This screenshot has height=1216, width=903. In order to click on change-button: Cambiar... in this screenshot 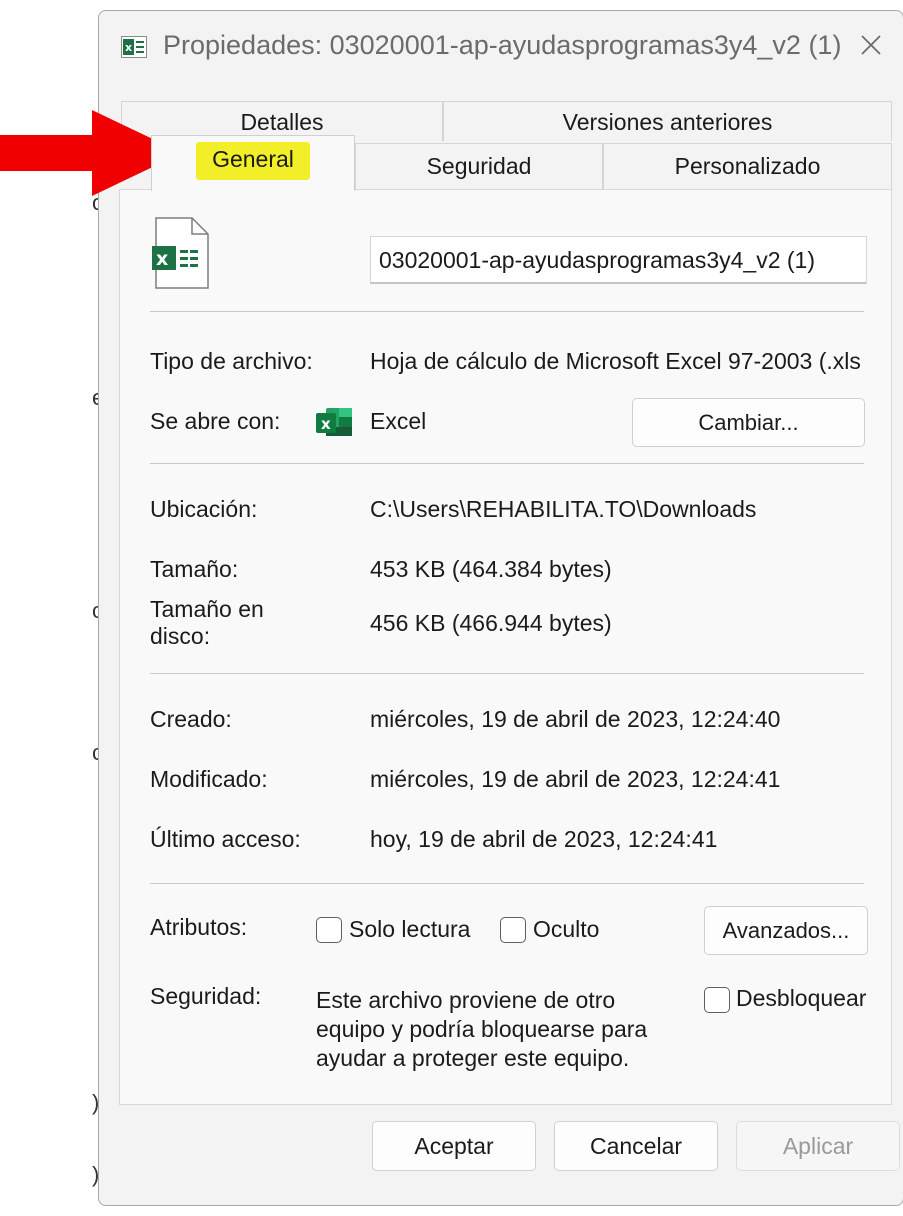, I will do `click(748, 422)`.